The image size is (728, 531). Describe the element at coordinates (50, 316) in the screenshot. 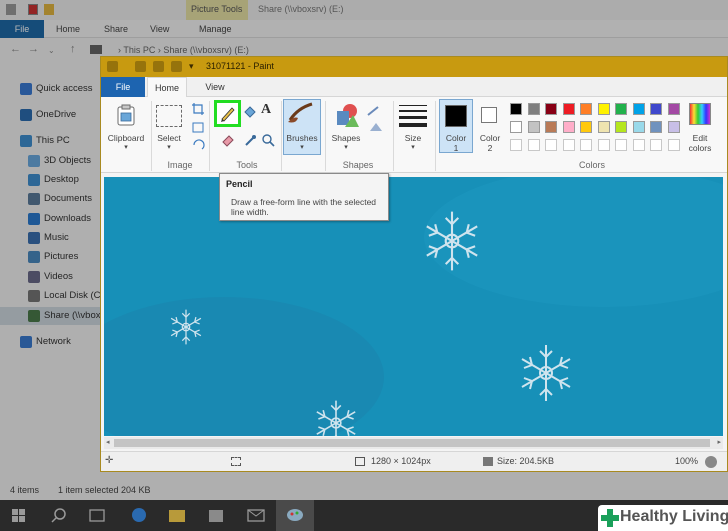

I see `nav-item: Share (\\vbox` at that location.